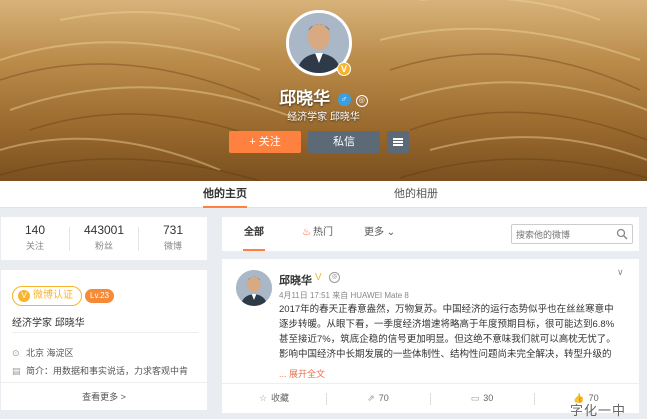  Describe the element at coordinates (447, 324) in the screenshot. I see `post-text-line: 逐步转暖。从眼下看，一季度经济增速将略高于年度预期目标，很可能达到6.8%` at that location.